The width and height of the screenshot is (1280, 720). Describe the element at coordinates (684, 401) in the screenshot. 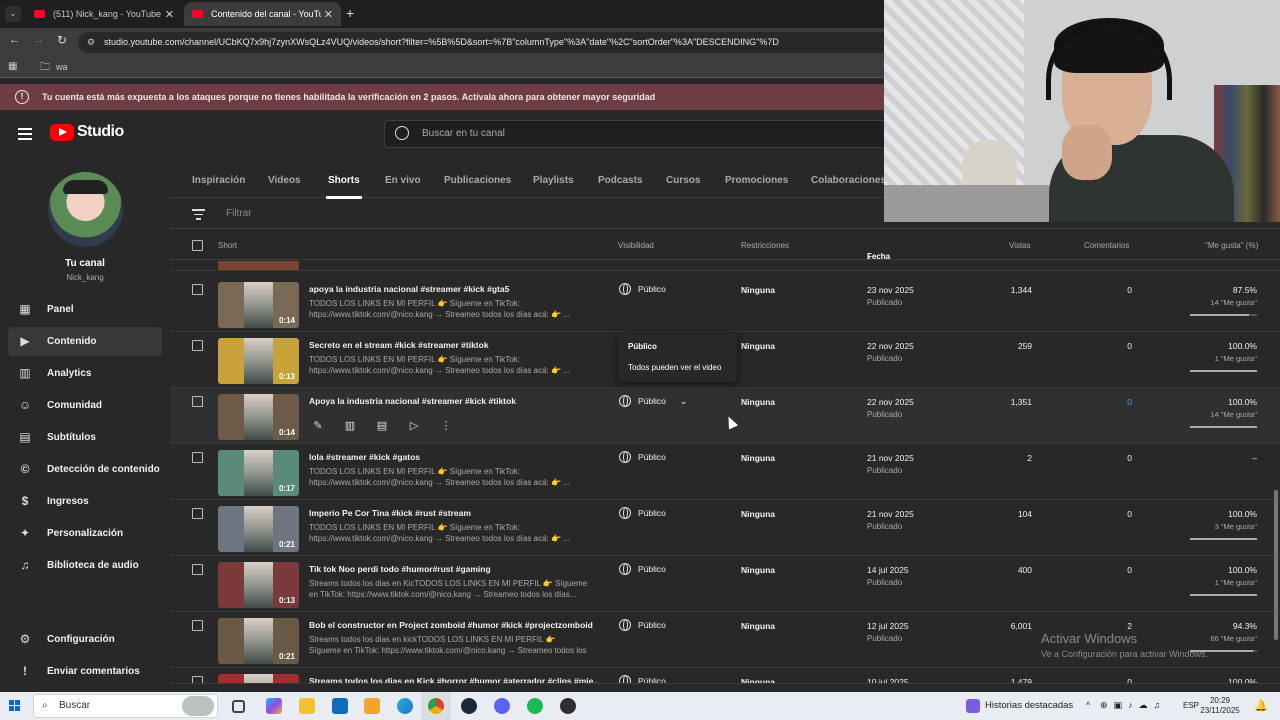

I see `chevron-down-icon: ⌄` at that location.